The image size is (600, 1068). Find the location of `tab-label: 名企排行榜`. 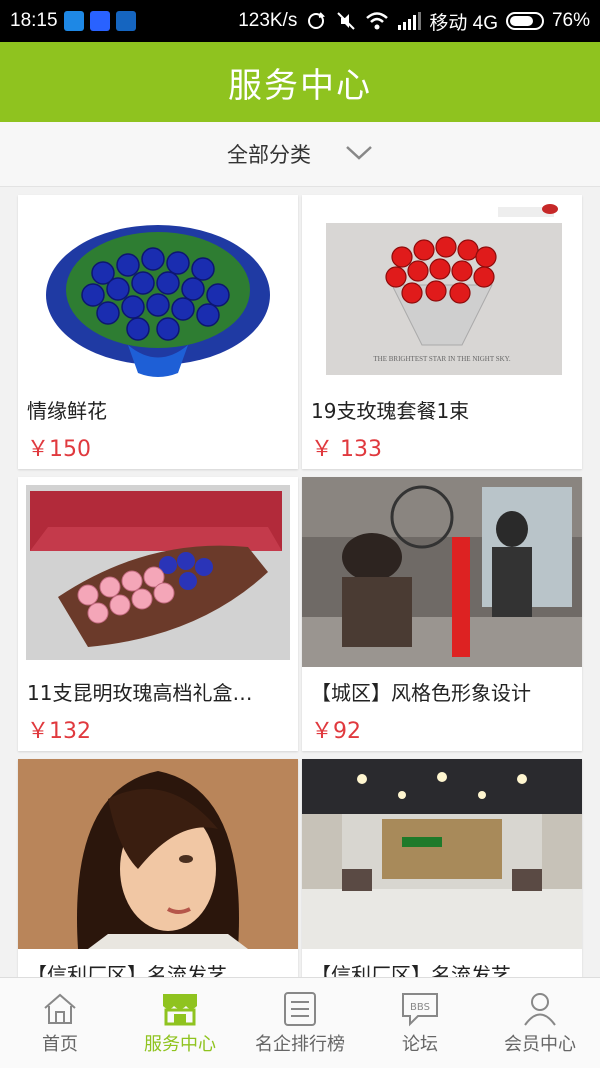

tab-label: 名企排行榜 is located at coordinates (300, 1043).